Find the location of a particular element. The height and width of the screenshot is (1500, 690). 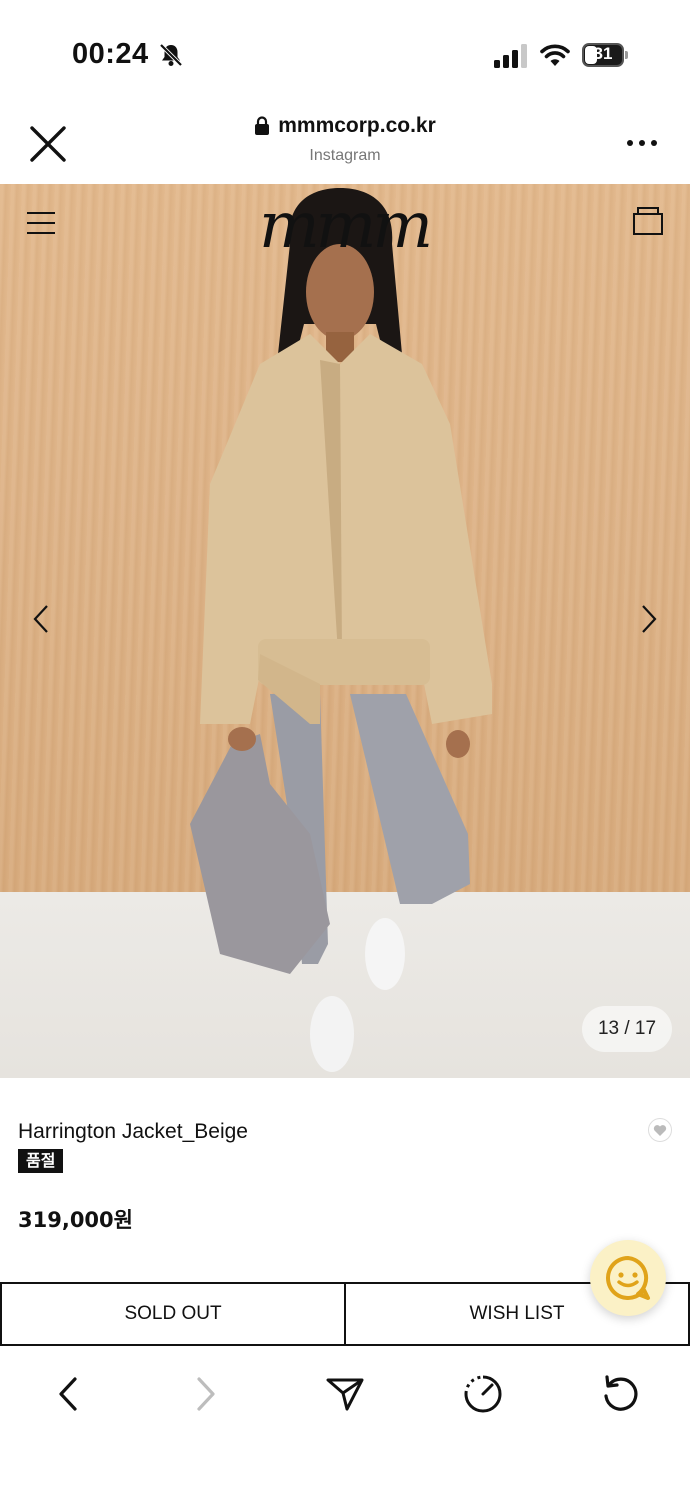

speed-button is located at coordinates (483, 1394).